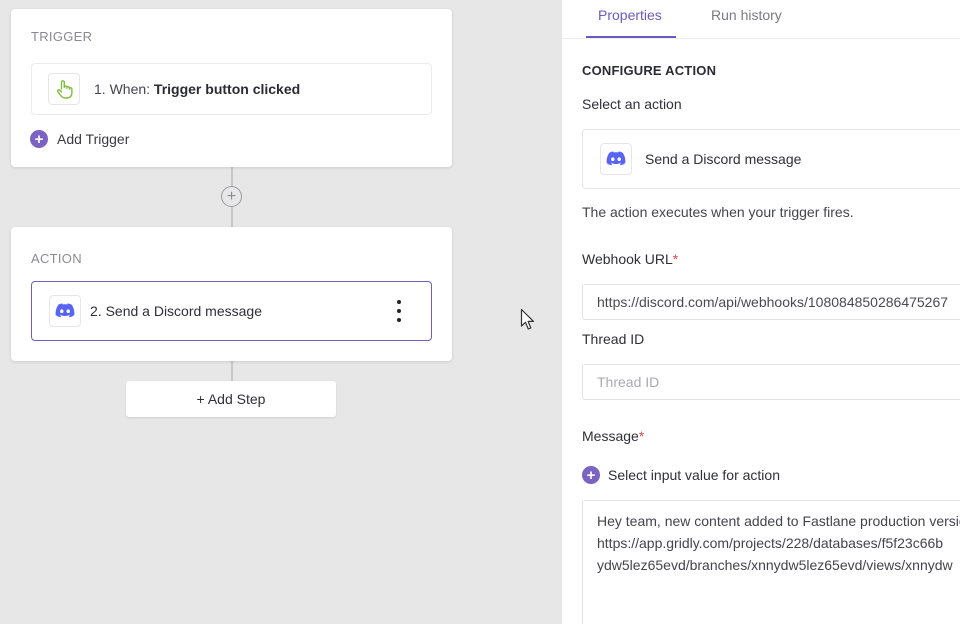 Image resolution: width=960 pixels, height=624 pixels. I want to click on webhook-url-label-text: Webhook URL, so click(627, 259).